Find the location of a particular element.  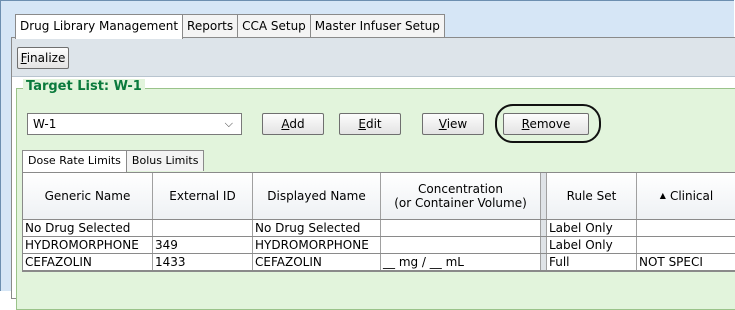

col-rule-set: Rule Set is located at coordinates (592, 196).